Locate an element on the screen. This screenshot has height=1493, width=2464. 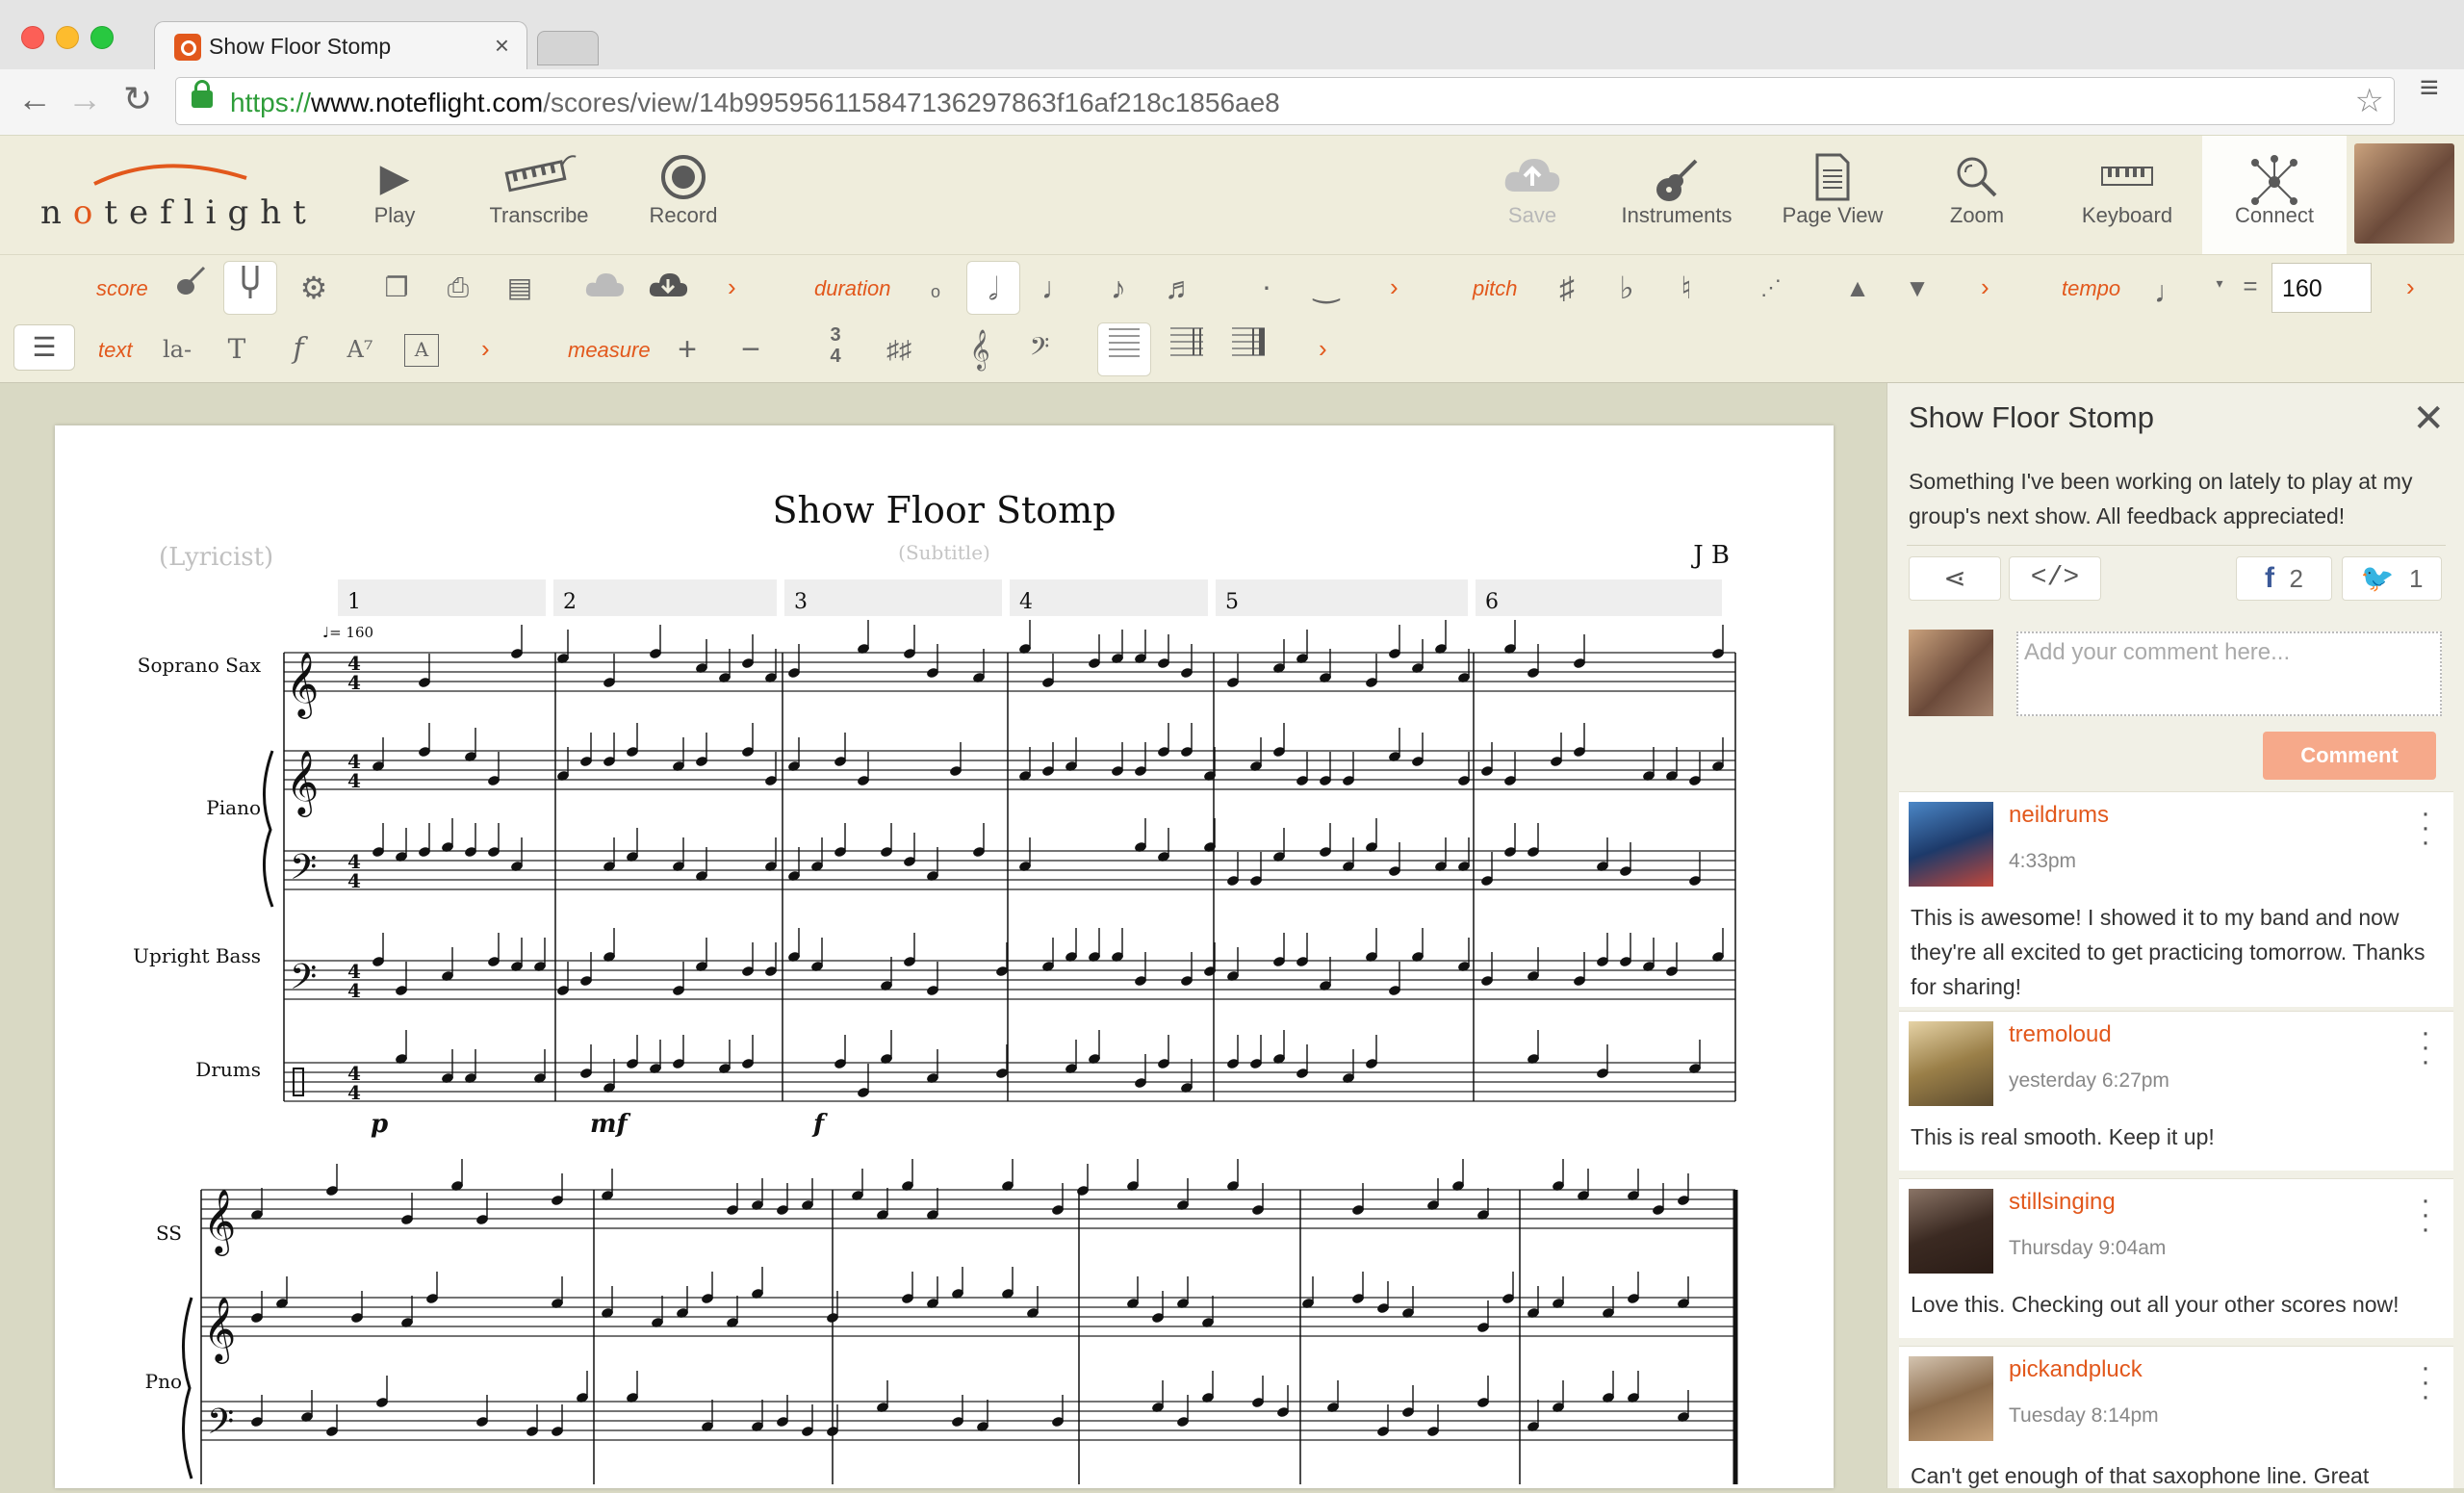
time-signature: 4 is located at coordinates (354, 990).